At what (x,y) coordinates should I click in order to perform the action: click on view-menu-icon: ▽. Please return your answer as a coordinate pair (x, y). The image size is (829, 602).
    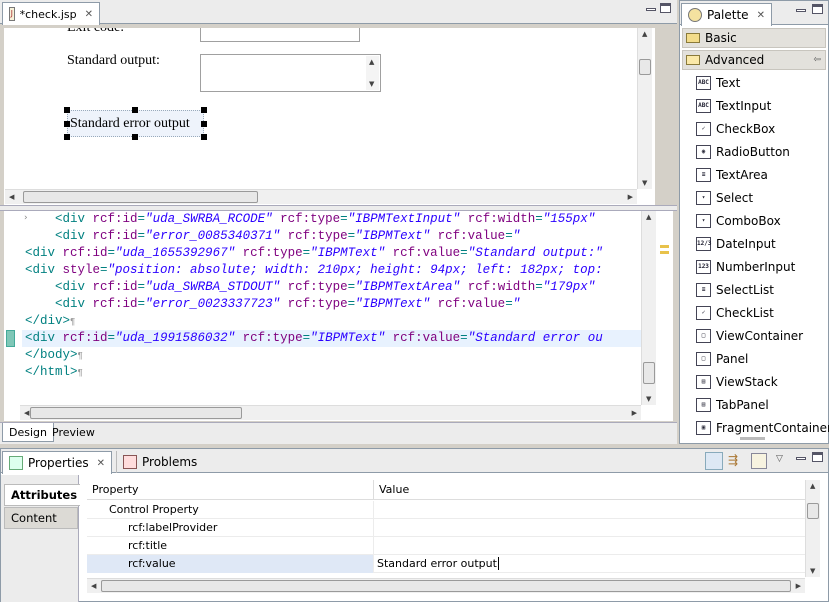
    Looking at the image, I should click on (779, 459).